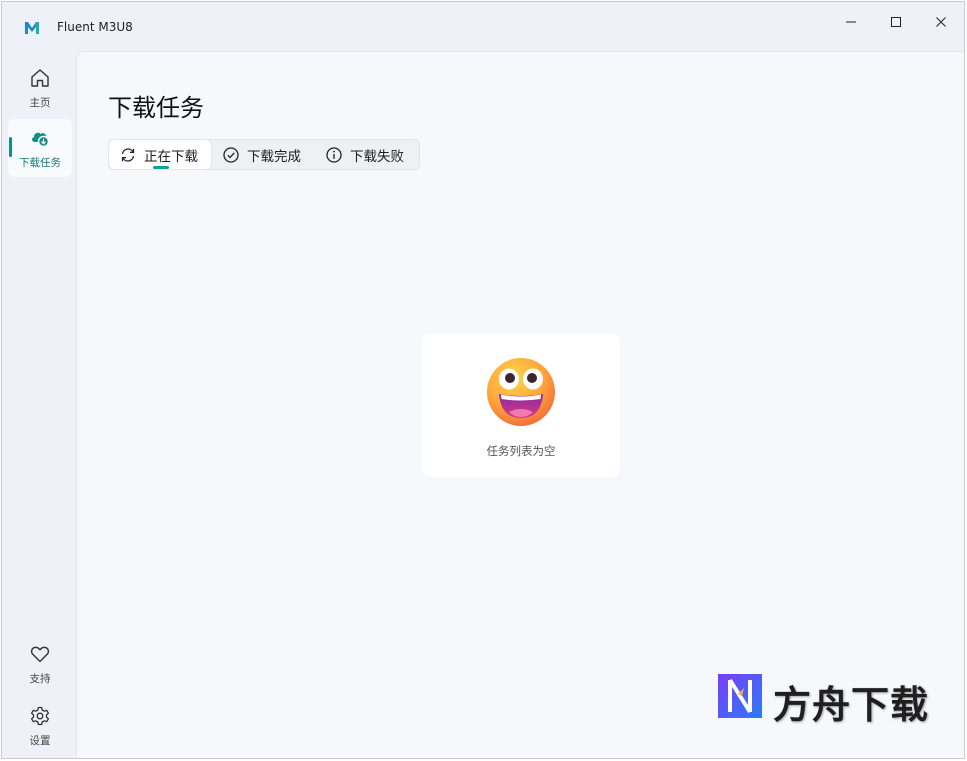  I want to click on tab-bar: 正在下载 下载完成 下载失败, so click(264, 154).